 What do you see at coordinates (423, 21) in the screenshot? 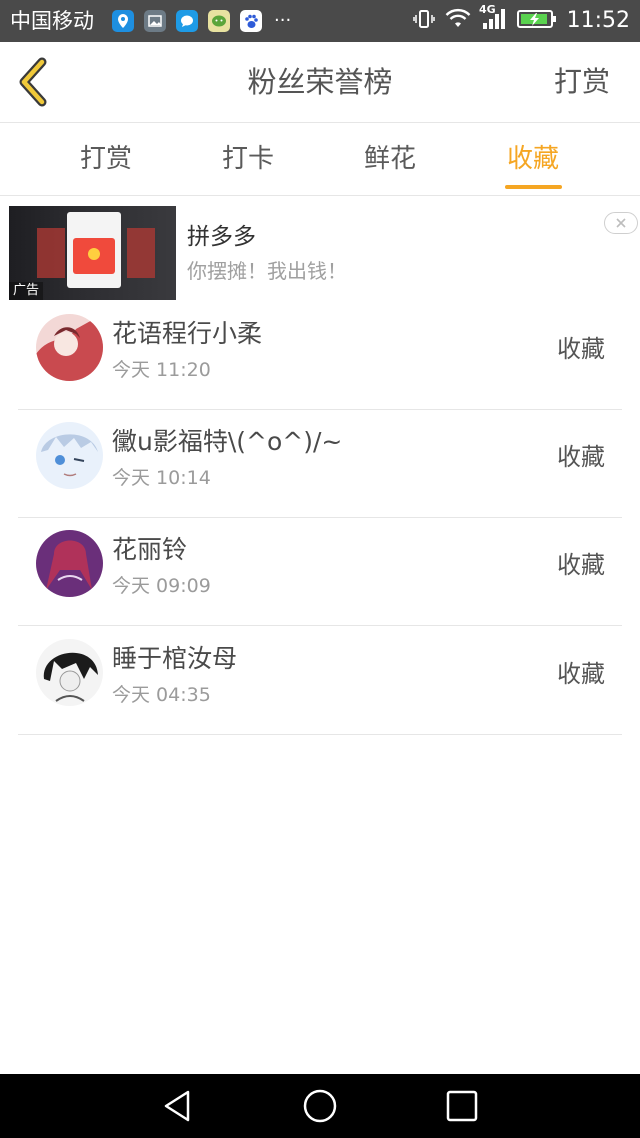
I see `vibrate-icon` at bounding box center [423, 21].